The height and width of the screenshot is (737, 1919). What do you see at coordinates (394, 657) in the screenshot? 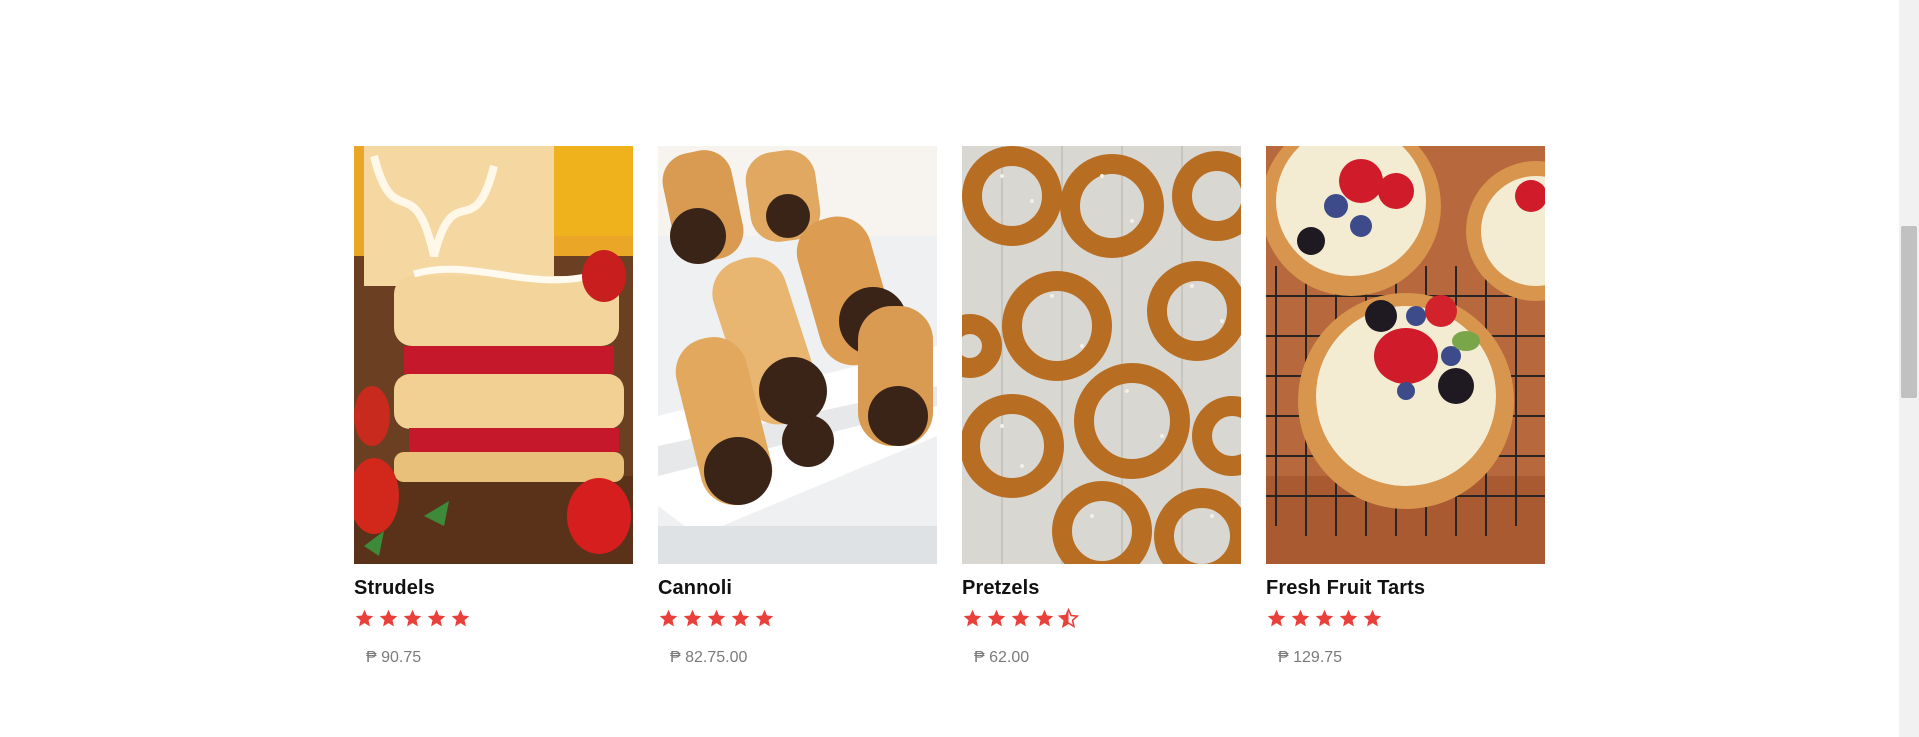
I see `product-price: ₱ 90.75` at bounding box center [394, 657].